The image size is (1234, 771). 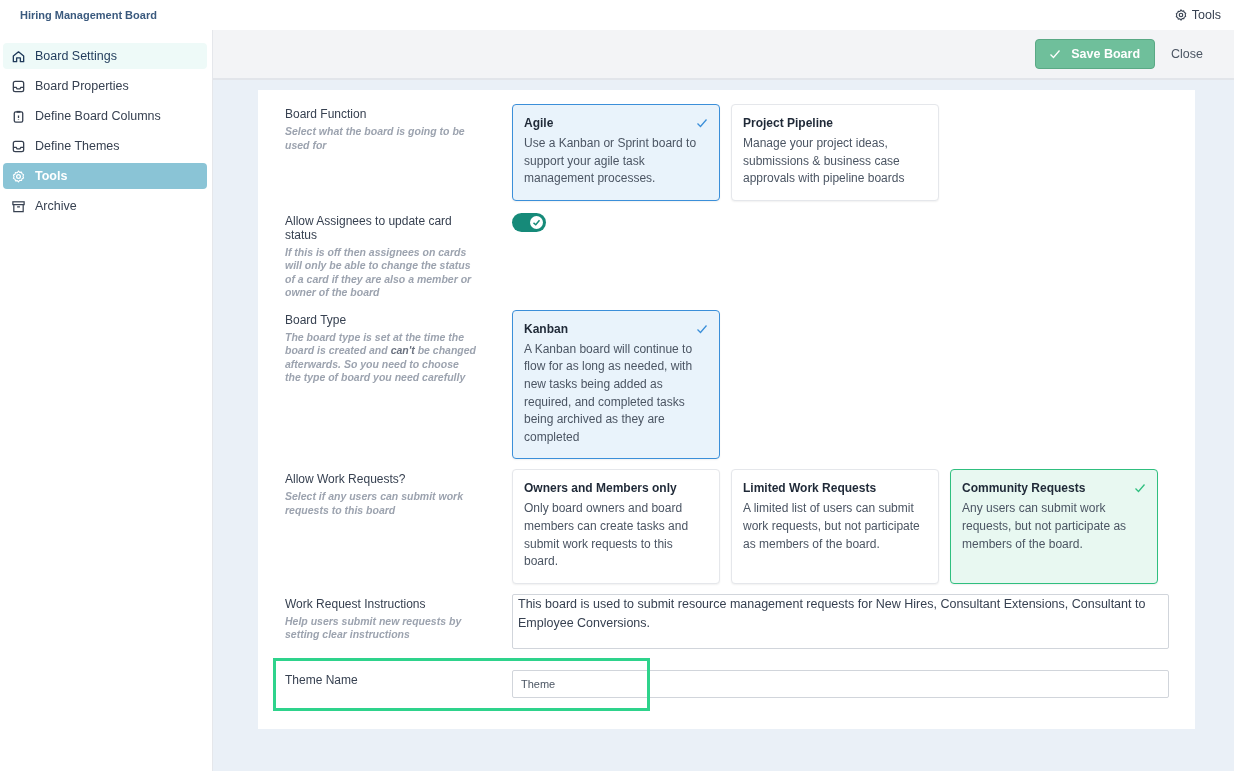 I want to click on option-card: Owners and Members only Only board owners and board members can create tasks and submit work requests to this board., so click(x=616, y=526).